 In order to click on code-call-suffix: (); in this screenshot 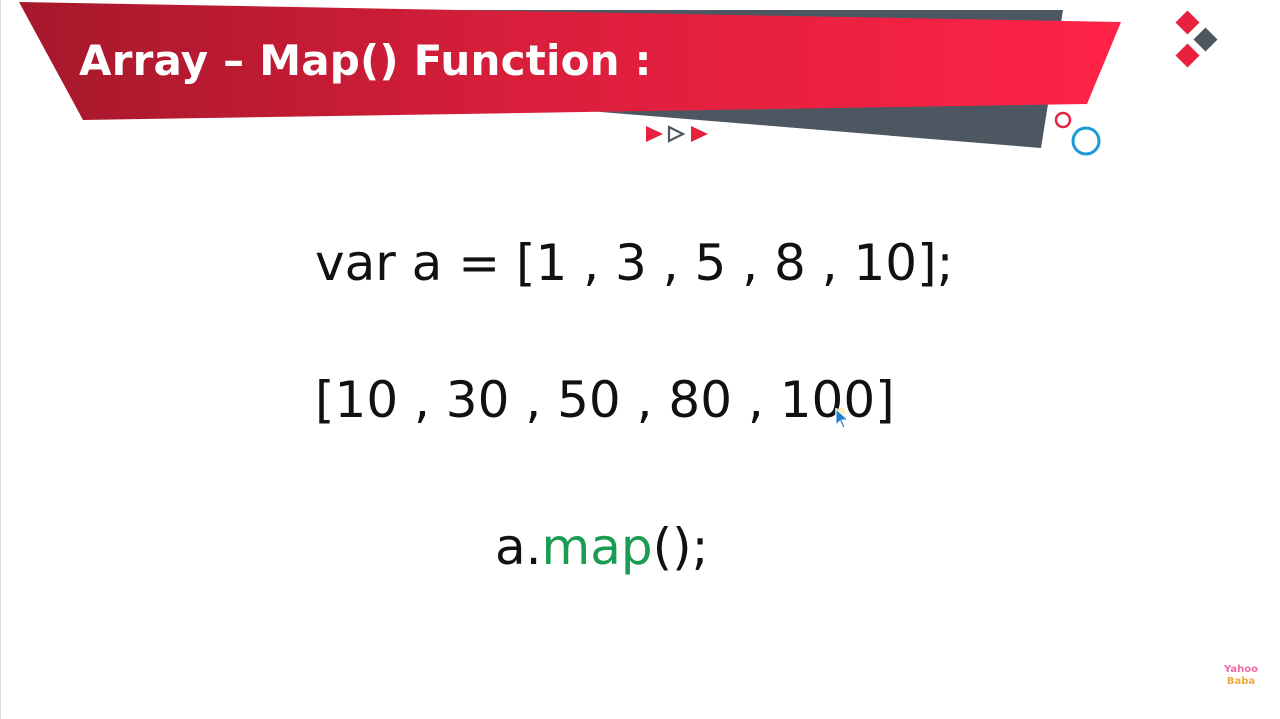, I will do `click(680, 547)`.